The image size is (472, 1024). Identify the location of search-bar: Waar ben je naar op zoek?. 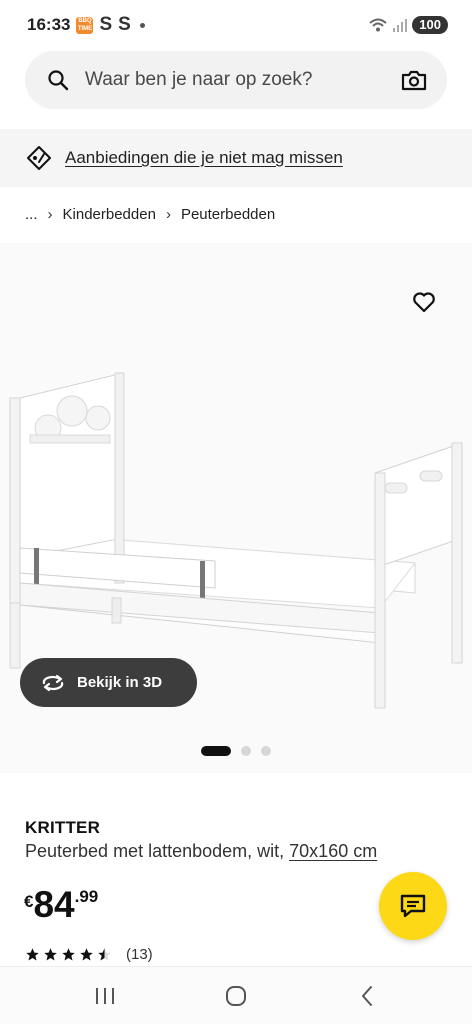
(236, 80).